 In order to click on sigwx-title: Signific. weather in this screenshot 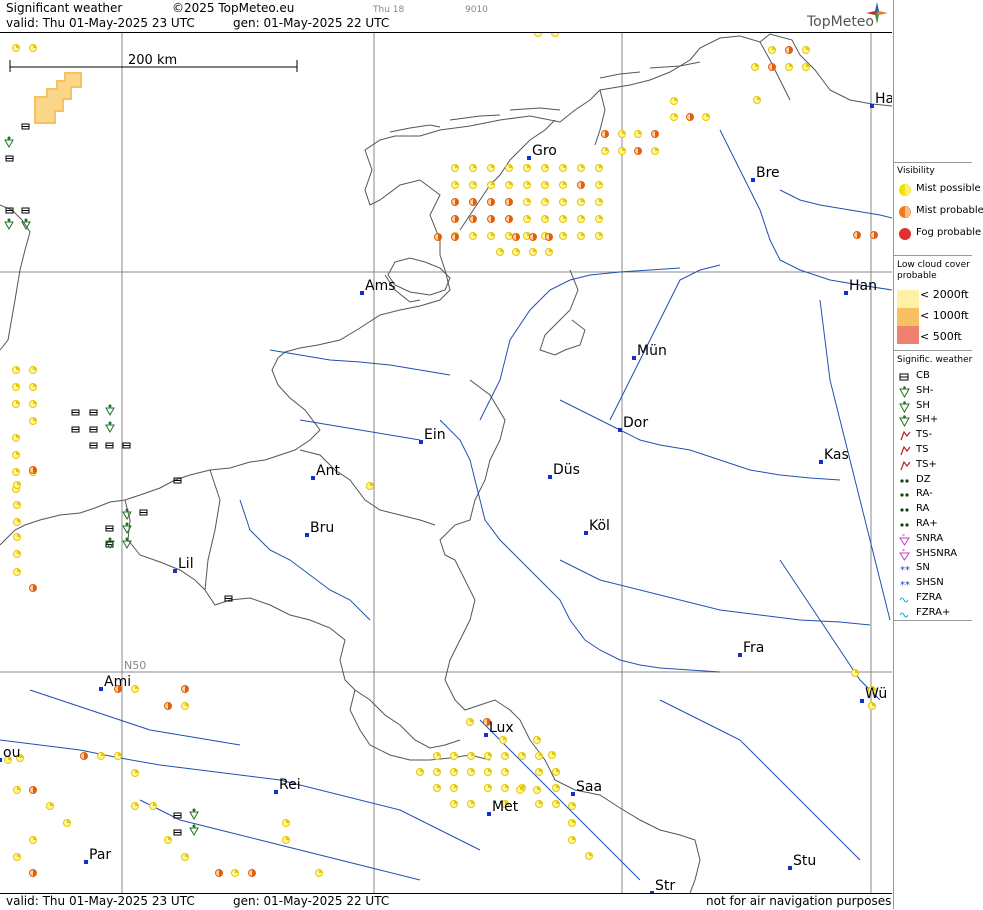, I will do `click(934, 360)`.